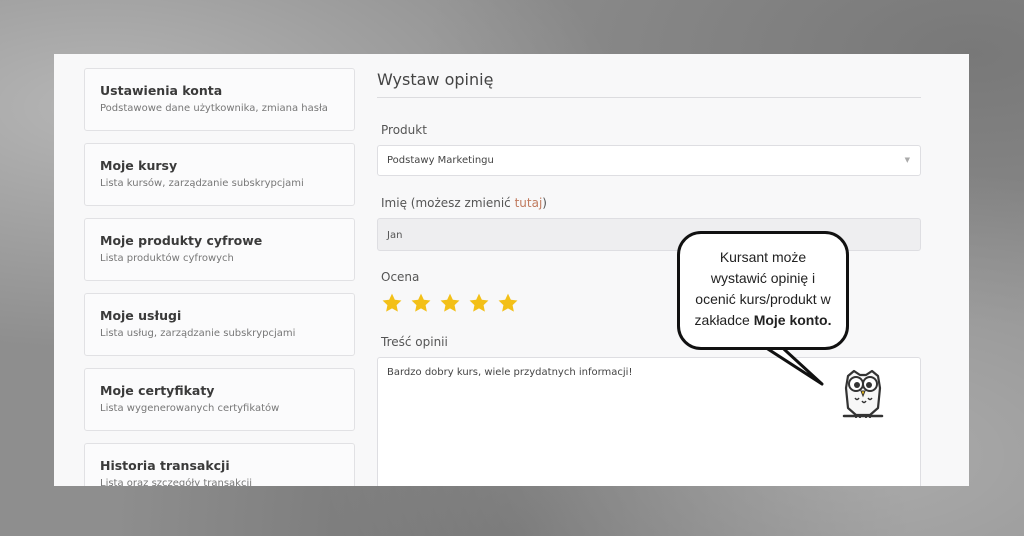 Image resolution: width=1024 pixels, height=536 pixels. What do you see at coordinates (157, 390) in the screenshot?
I see `sidebar-item-title: Moje certyfikaty` at bounding box center [157, 390].